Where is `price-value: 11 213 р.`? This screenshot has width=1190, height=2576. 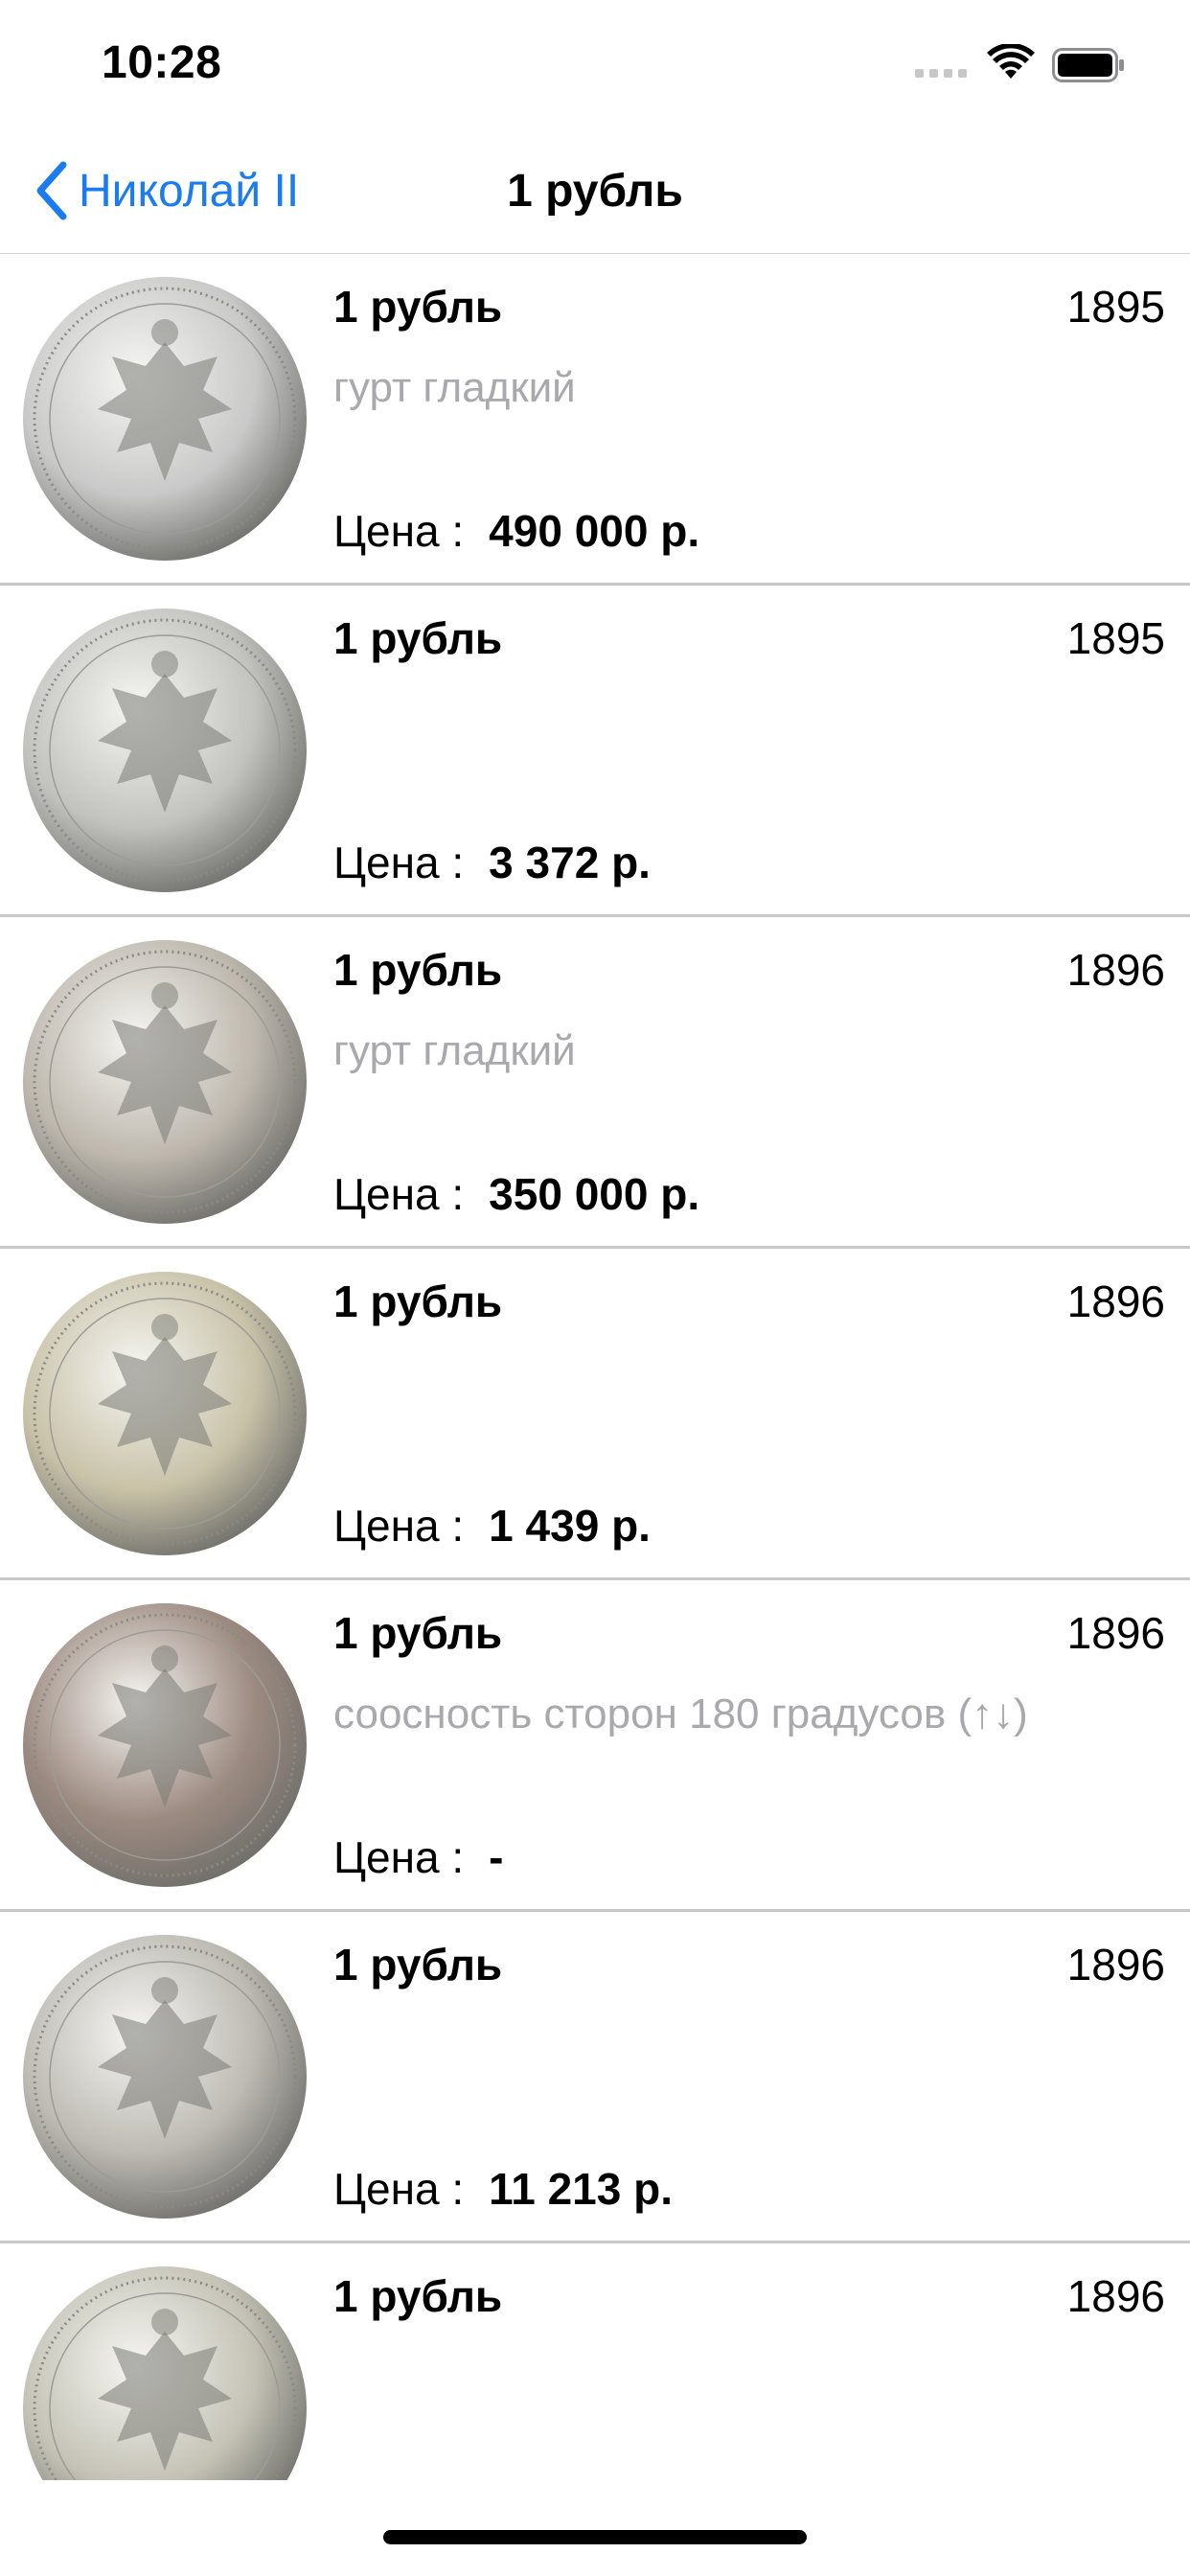
price-value: 11 213 р. is located at coordinates (581, 2189).